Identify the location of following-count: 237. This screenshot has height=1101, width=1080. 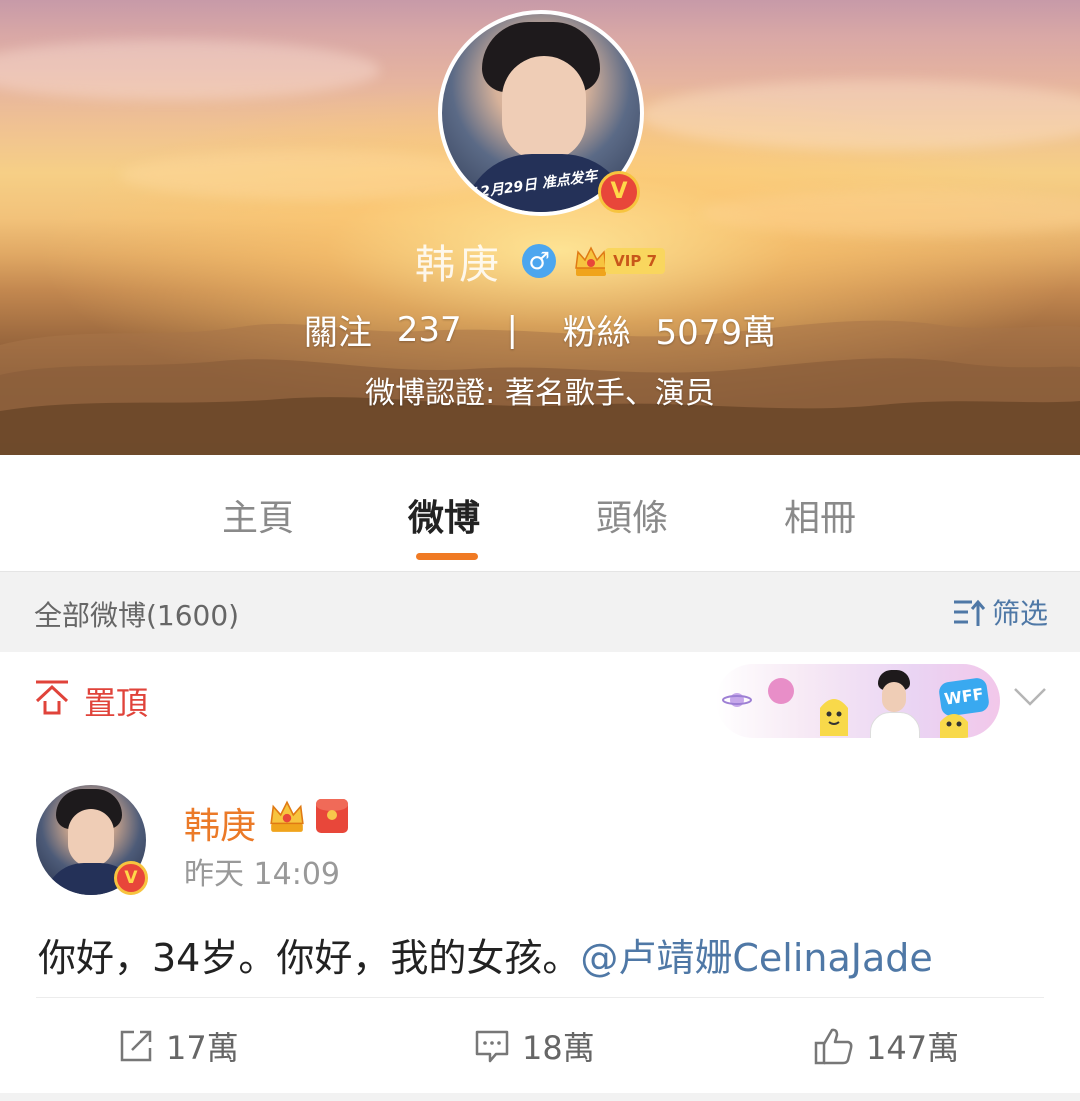
(429, 329).